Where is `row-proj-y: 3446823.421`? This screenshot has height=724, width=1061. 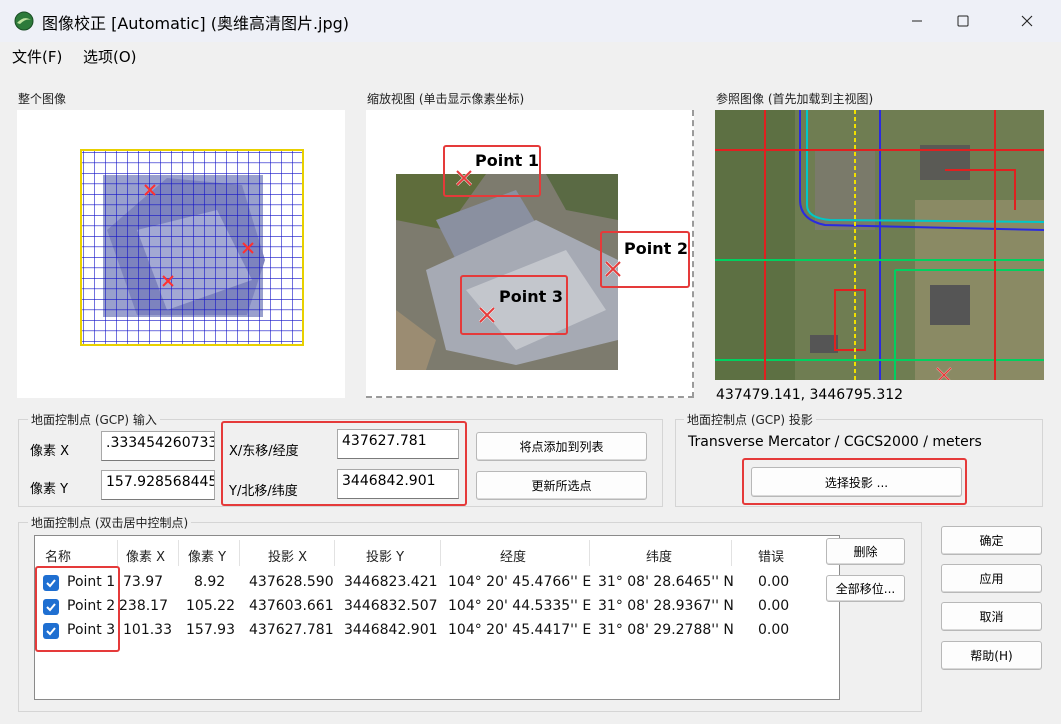
row-proj-y: 3446823.421 is located at coordinates (391, 582).